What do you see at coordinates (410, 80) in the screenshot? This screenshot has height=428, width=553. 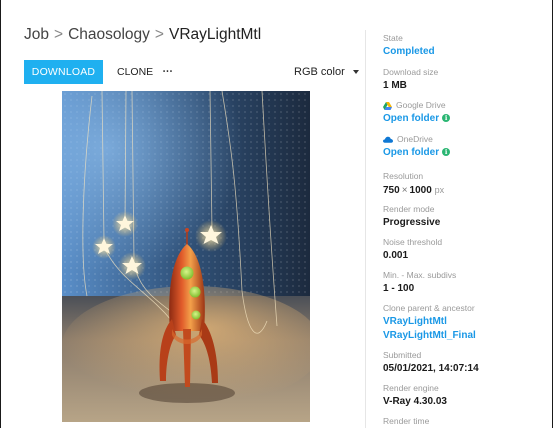 I see `download-size-field: Download size 1 MB` at bounding box center [410, 80].